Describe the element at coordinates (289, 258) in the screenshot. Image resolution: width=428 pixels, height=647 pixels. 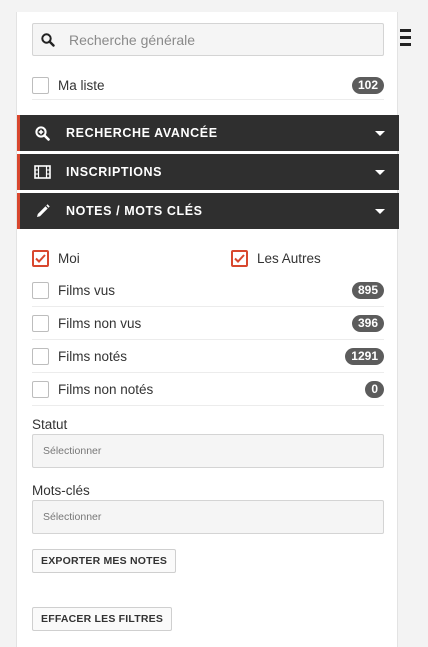
I see `owner-others-label: Les Autres` at that location.